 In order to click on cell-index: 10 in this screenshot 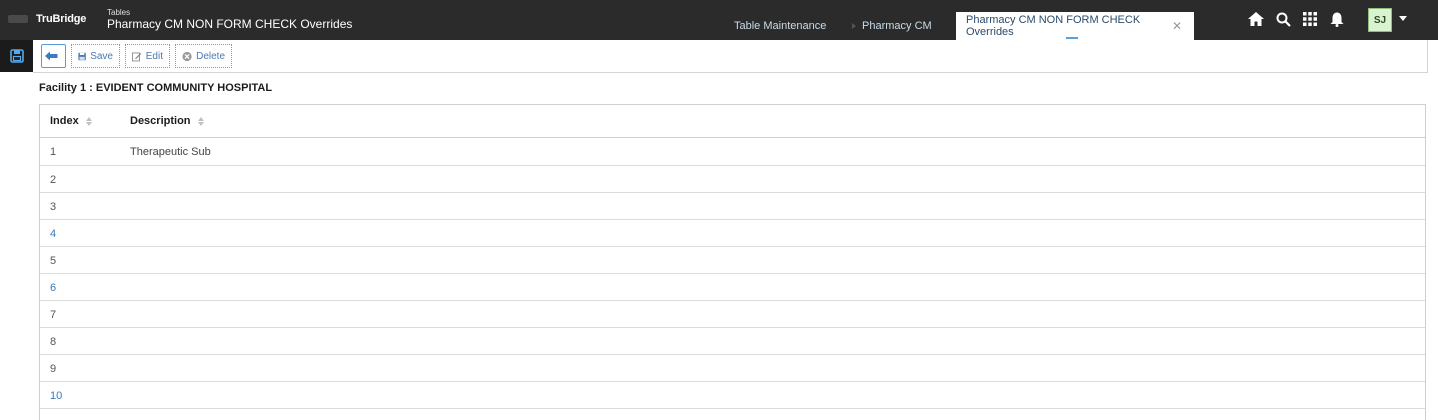, I will do `click(56, 396)`.